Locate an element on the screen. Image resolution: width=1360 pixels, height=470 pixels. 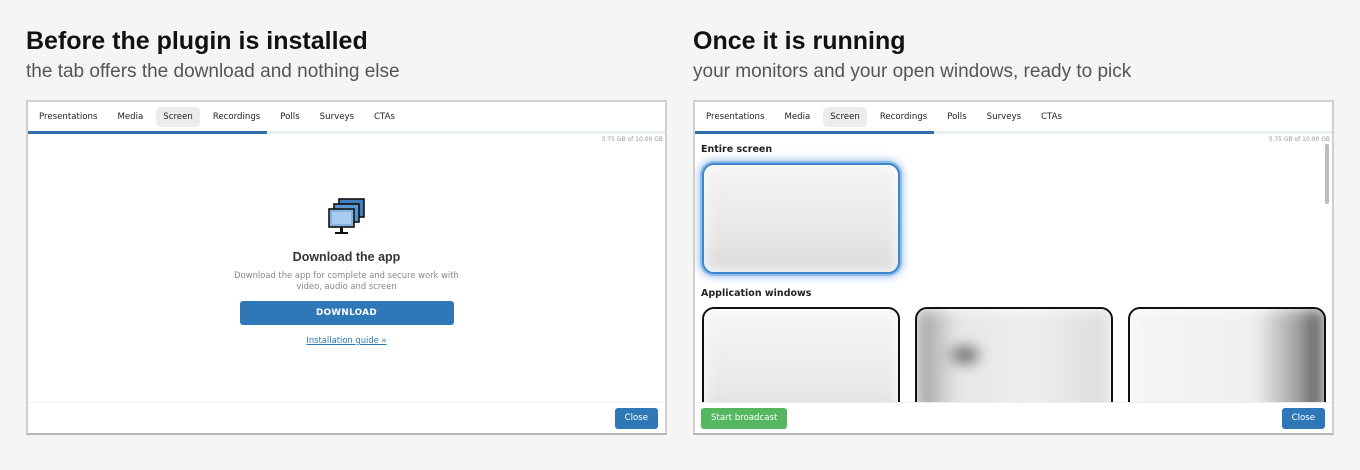
installation-guide-link: Installation guide » is located at coordinates (346, 340).